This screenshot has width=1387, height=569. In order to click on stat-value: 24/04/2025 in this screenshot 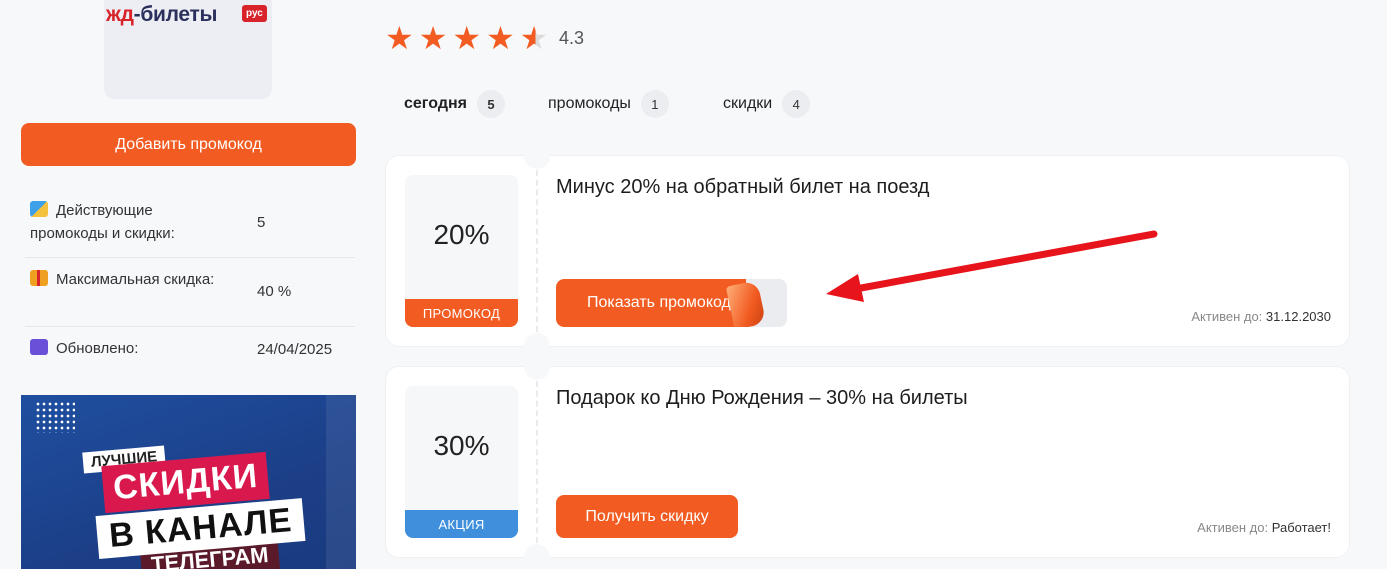, I will do `click(295, 349)`.